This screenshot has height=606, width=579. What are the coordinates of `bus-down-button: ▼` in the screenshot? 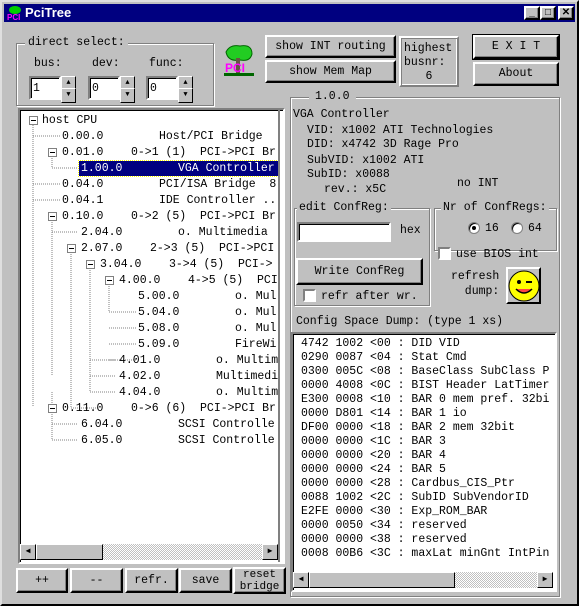 It's located at (68, 95).